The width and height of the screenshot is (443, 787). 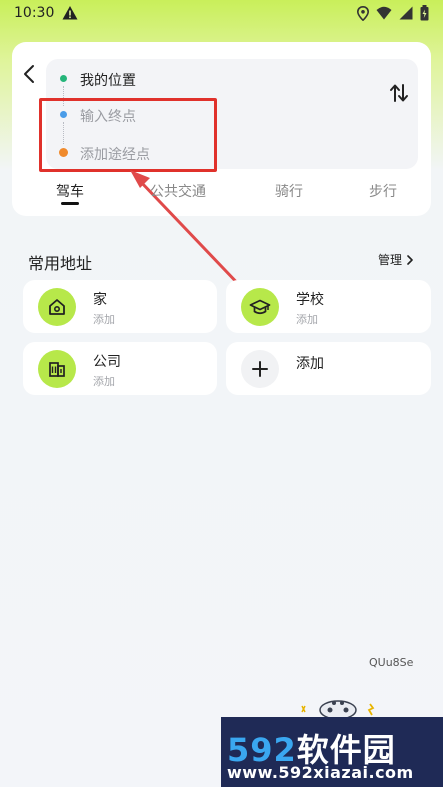 I want to click on tab-cycling: 骑行, so click(x=289, y=191).